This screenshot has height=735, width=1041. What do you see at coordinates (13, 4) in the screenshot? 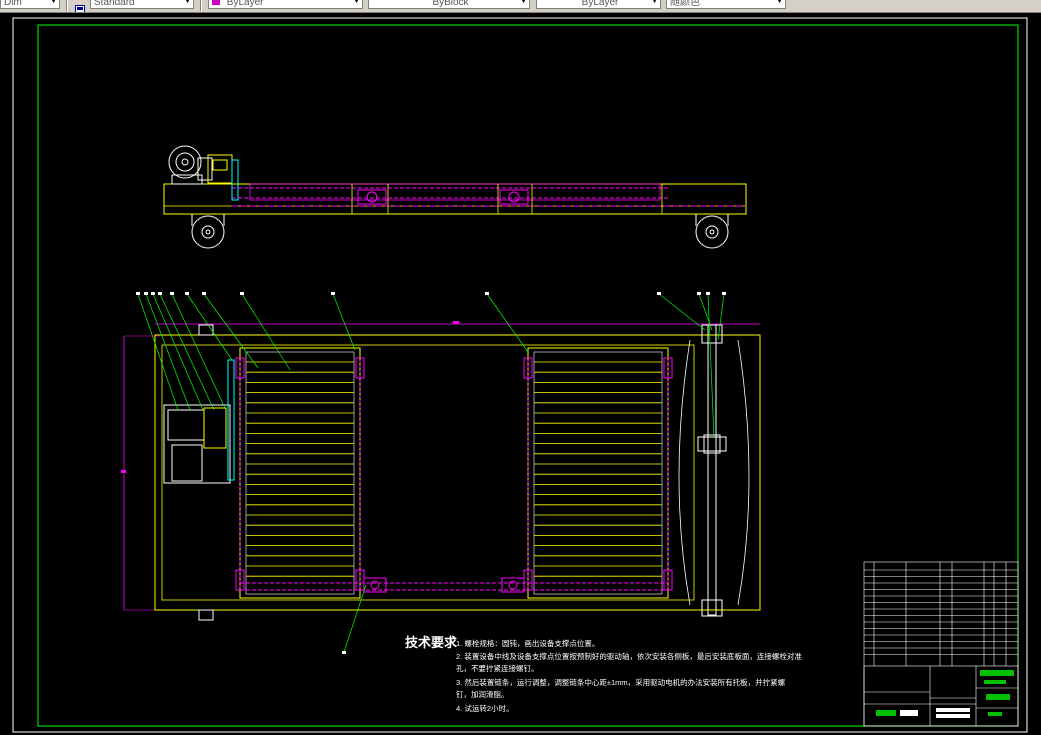
I see `dim-style-value: Dim` at bounding box center [13, 4].